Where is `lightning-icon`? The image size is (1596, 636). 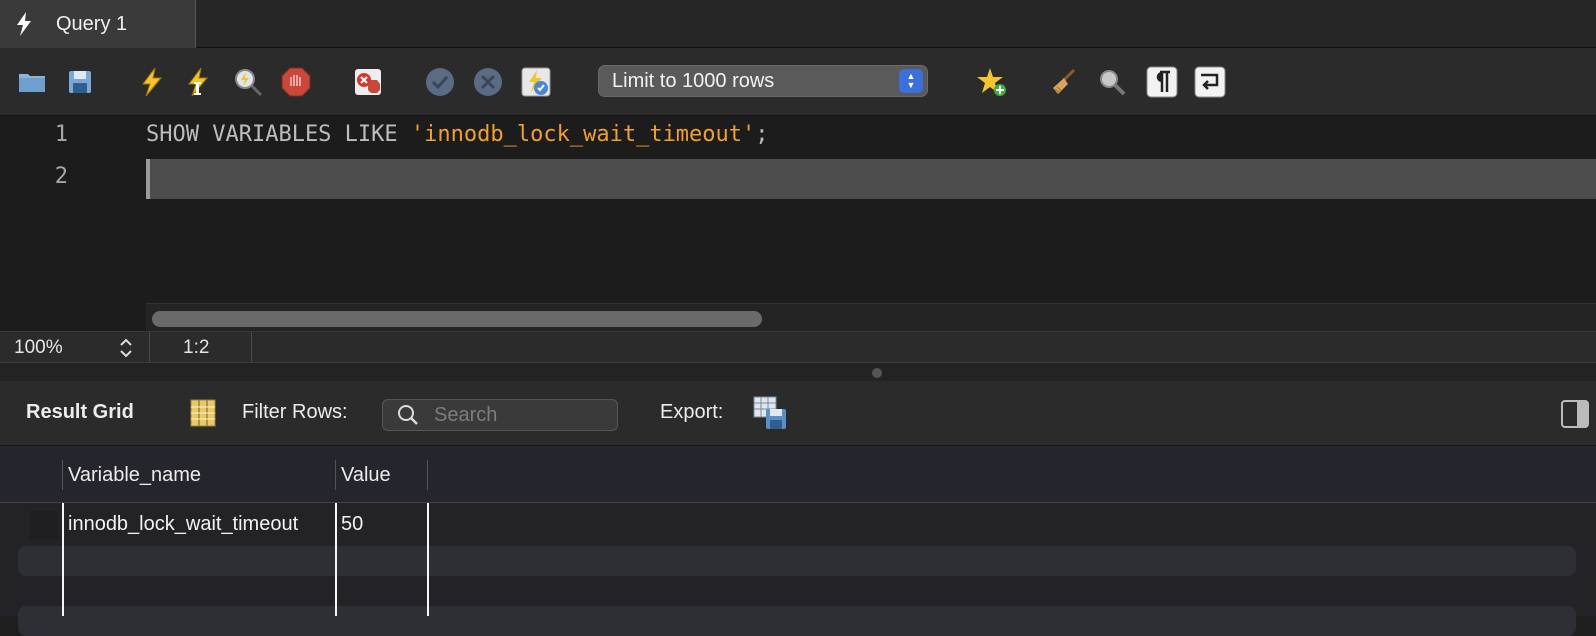
lightning-icon is located at coordinates (24, 24).